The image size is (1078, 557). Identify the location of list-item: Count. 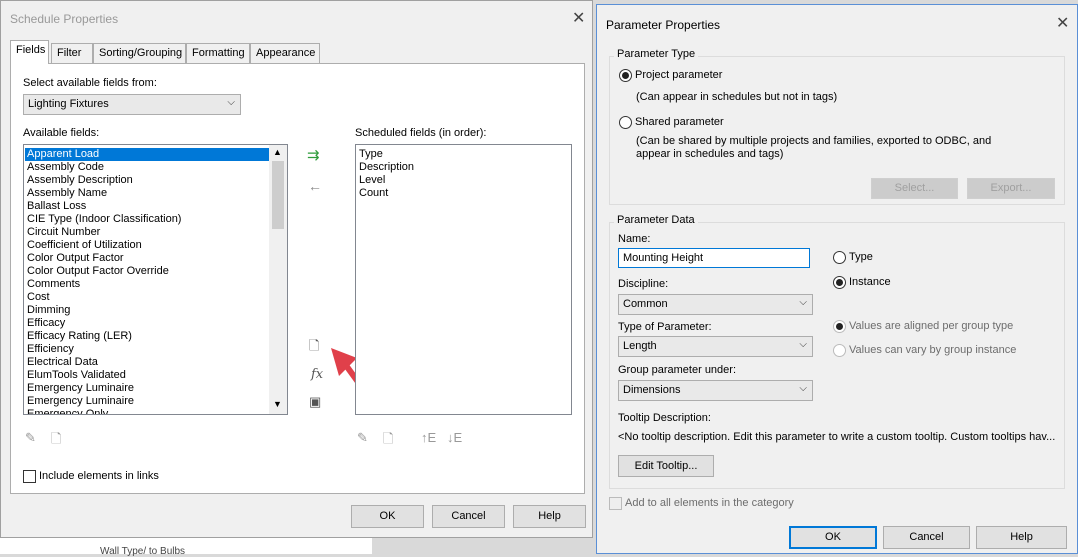
(385, 193).